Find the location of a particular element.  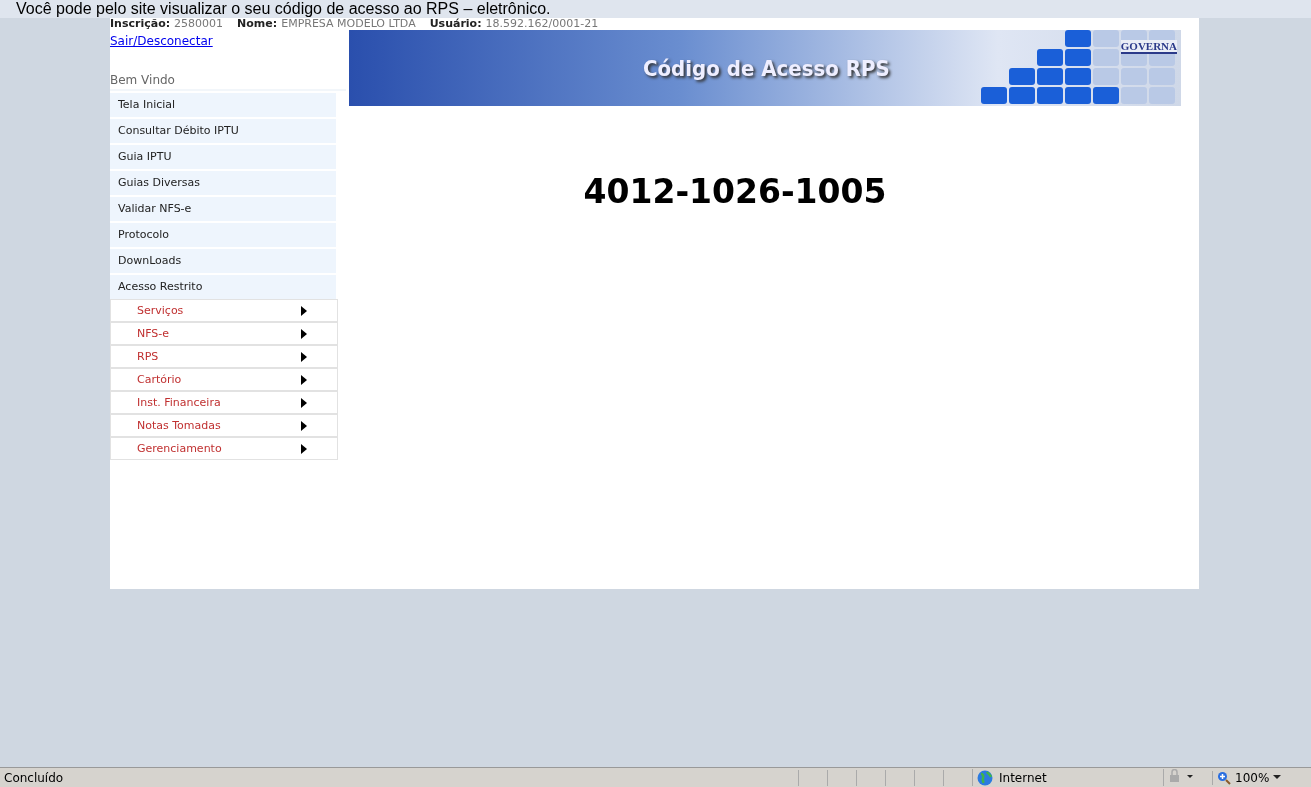

access-code: 4012-1026-1005 is located at coordinates (735, 191).